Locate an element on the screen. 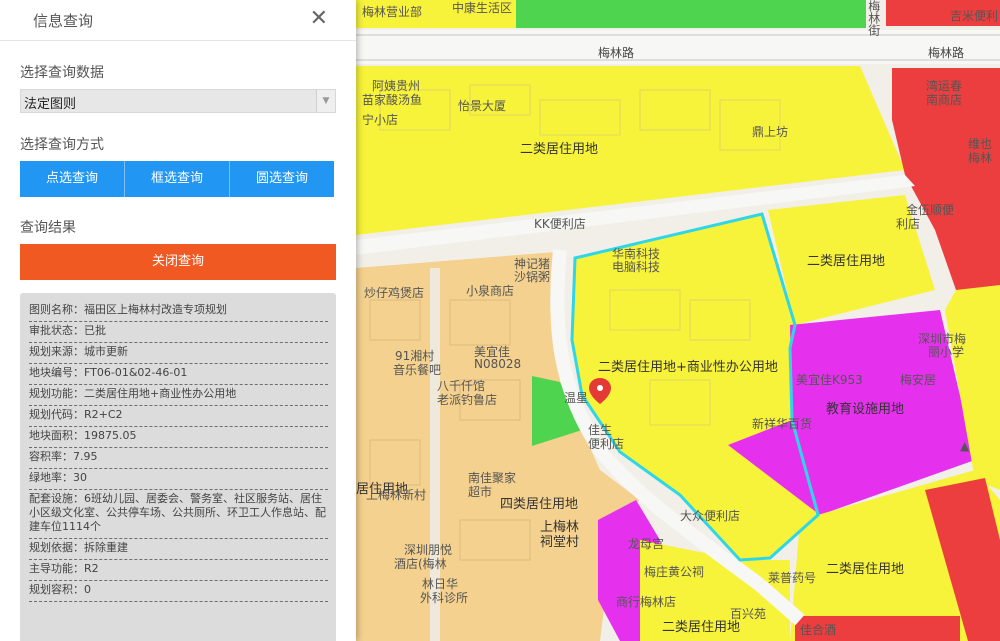 The image size is (1000, 641). poi-label: 沙锅粥 is located at coordinates (532, 277).